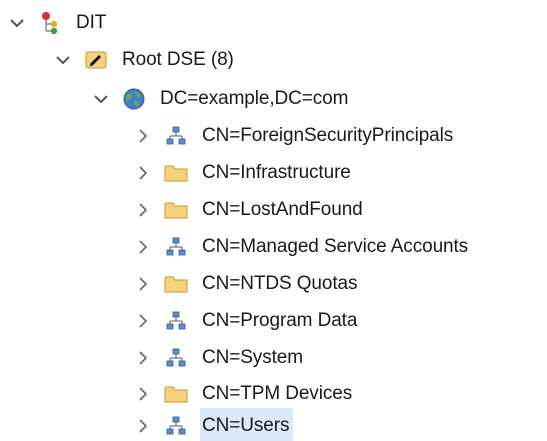  I want to click on tree-node-system: CN=System, so click(219, 358).